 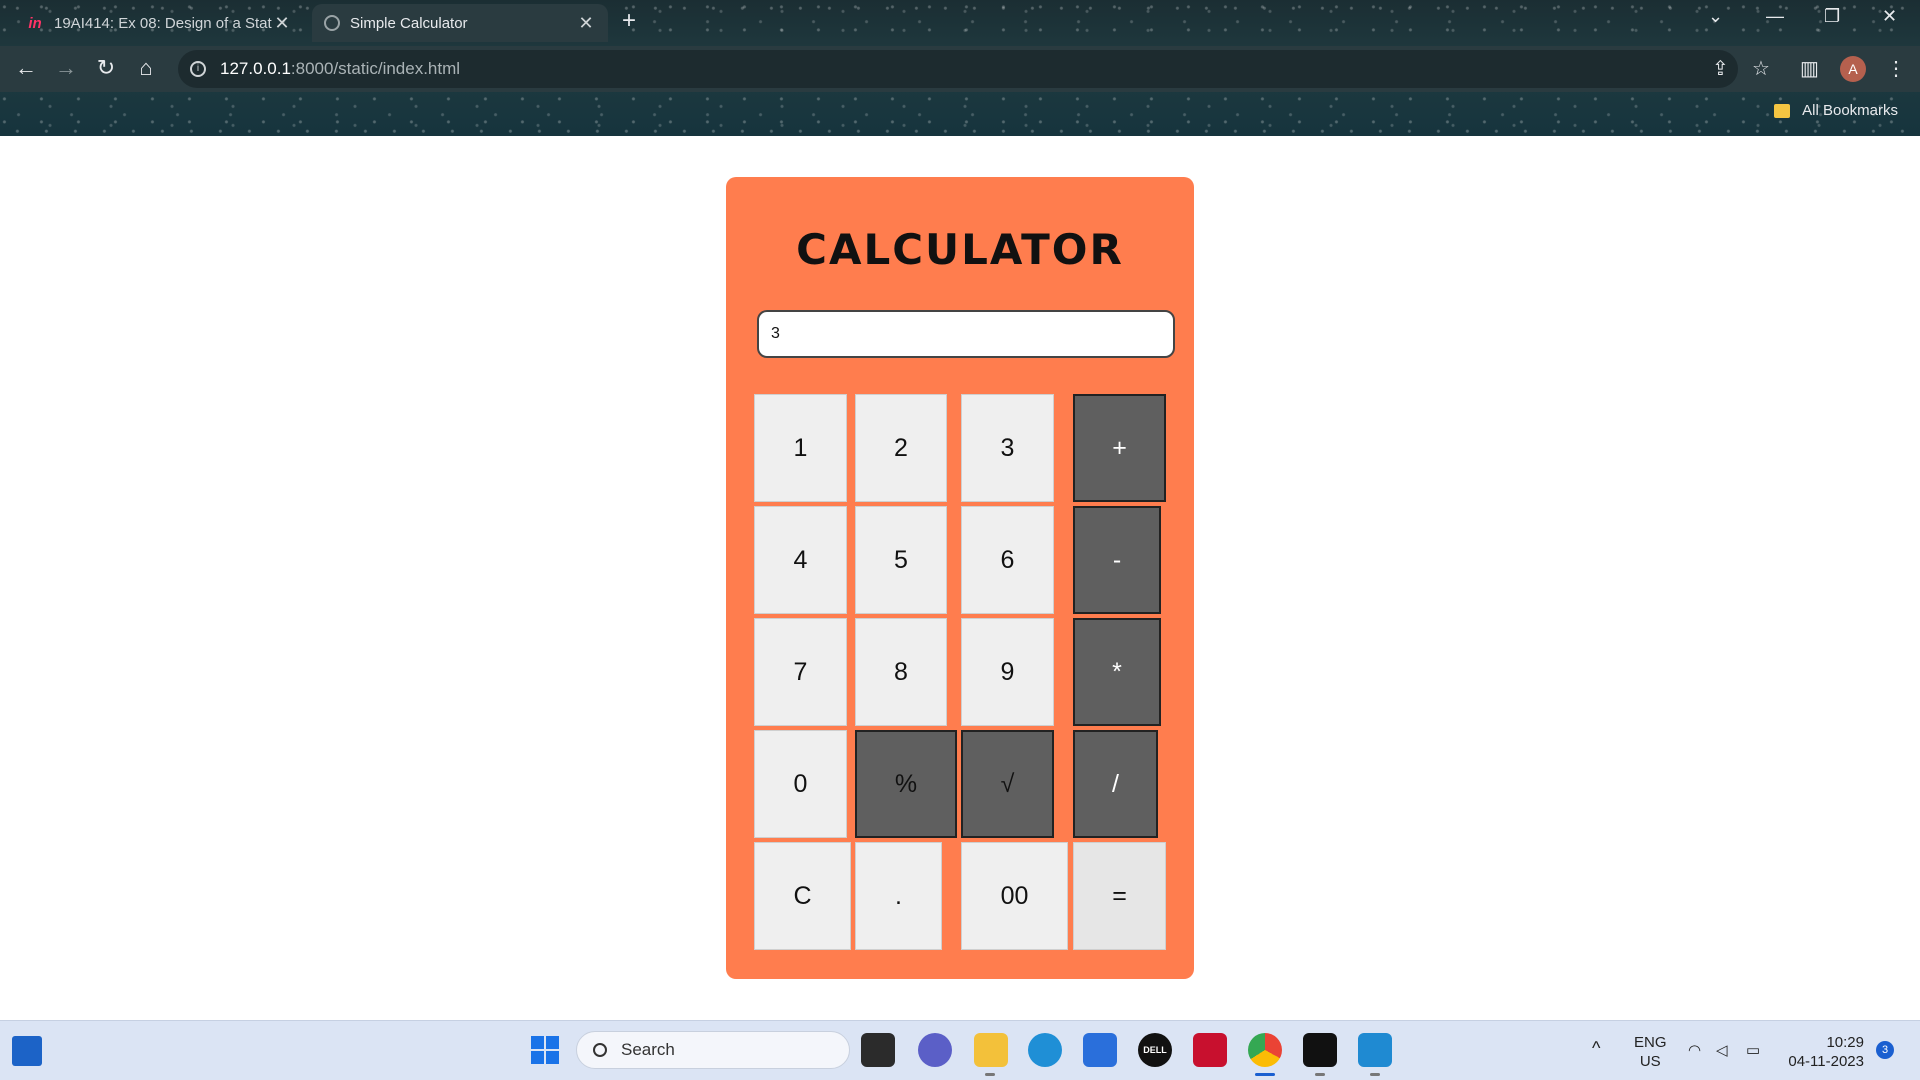 I want to click on all-bookmarks-button: All Bookmarks, so click(x=1836, y=110).